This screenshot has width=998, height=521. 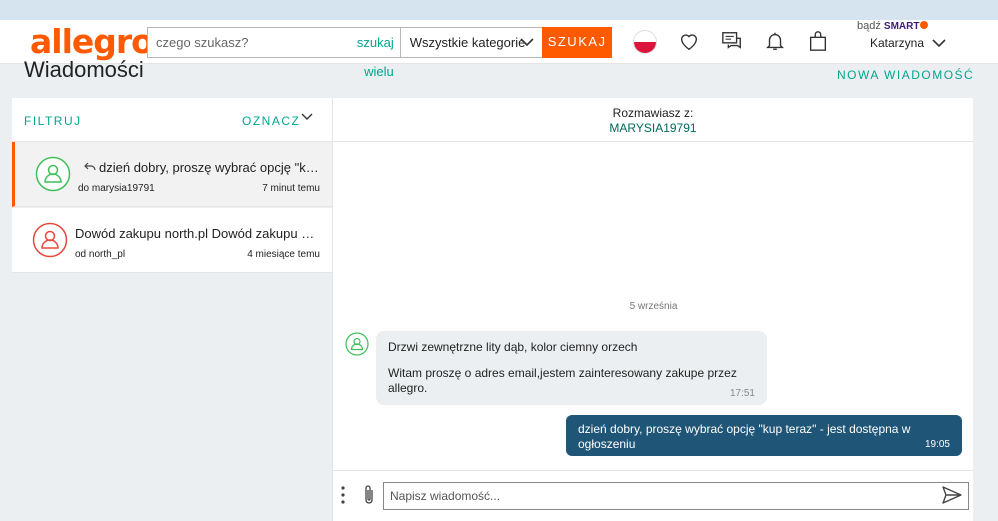 I want to click on new-message-button: NOWA WIADOMOŚĆ, so click(x=905, y=75).